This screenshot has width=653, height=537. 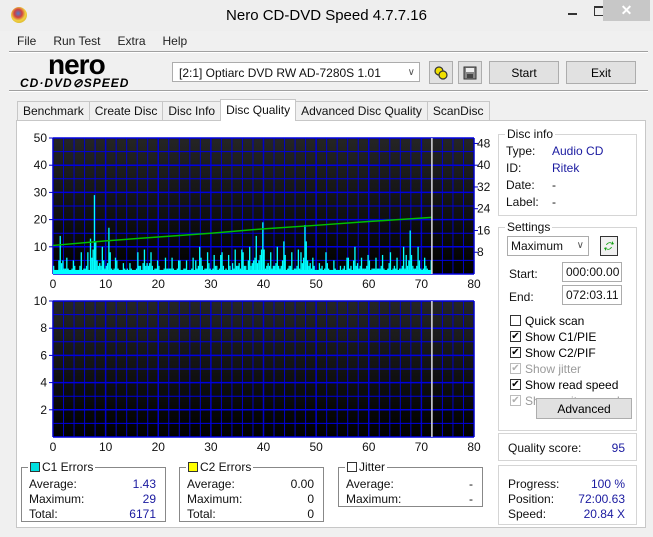 What do you see at coordinates (515, 336) in the screenshot?
I see `checkbox-show-c1-pie: ✔` at bounding box center [515, 336].